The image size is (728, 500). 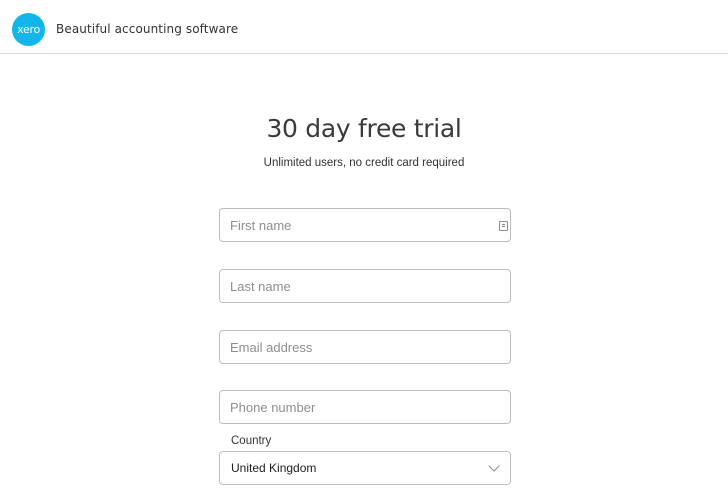 I want to click on page-title: 30 day free trial, so click(x=364, y=128).